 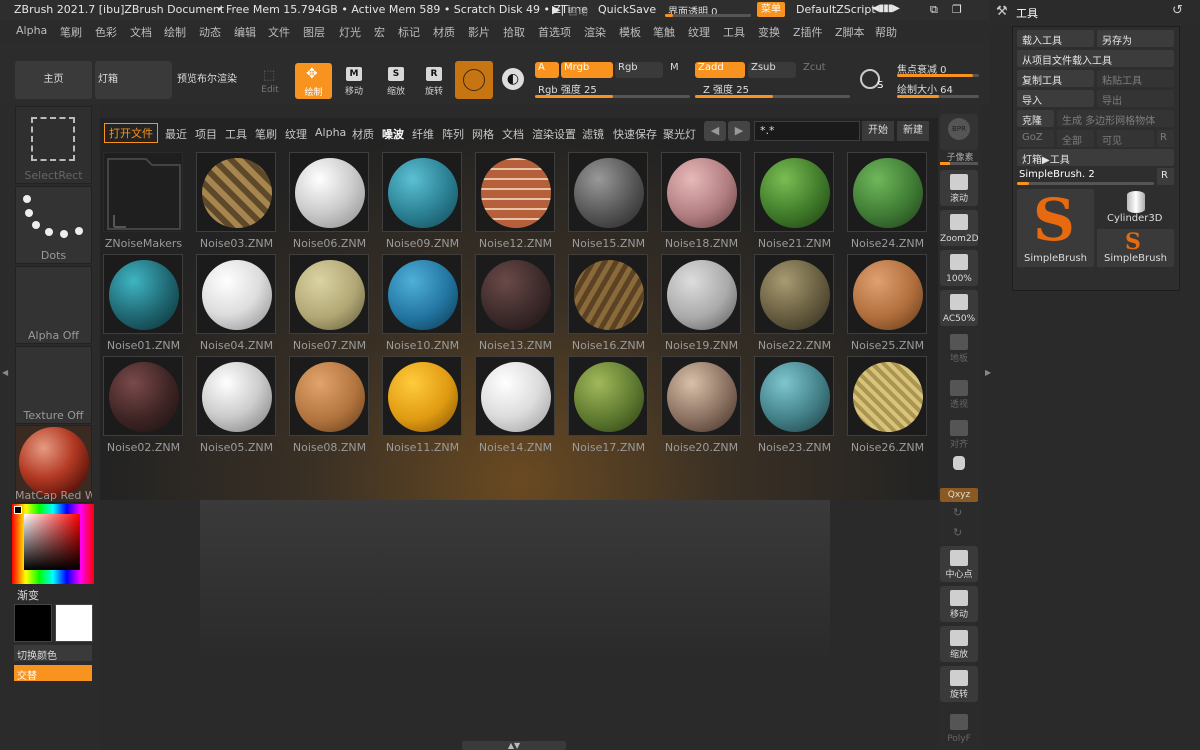 What do you see at coordinates (959, 163) in the screenshot?
I see `subpixel-slider` at bounding box center [959, 163].